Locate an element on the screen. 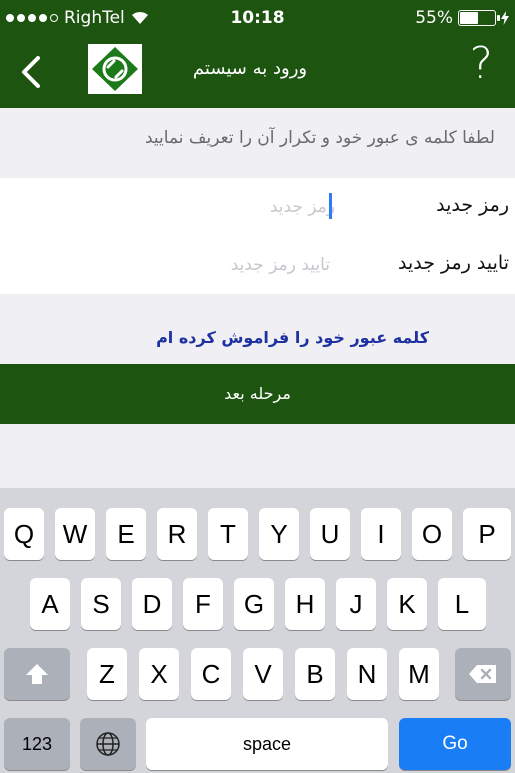  key-k: K is located at coordinates (407, 604).